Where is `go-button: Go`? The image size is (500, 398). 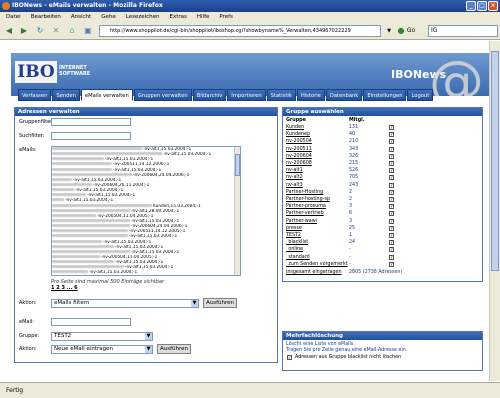
go-button: Go is located at coordinates (411, 31).